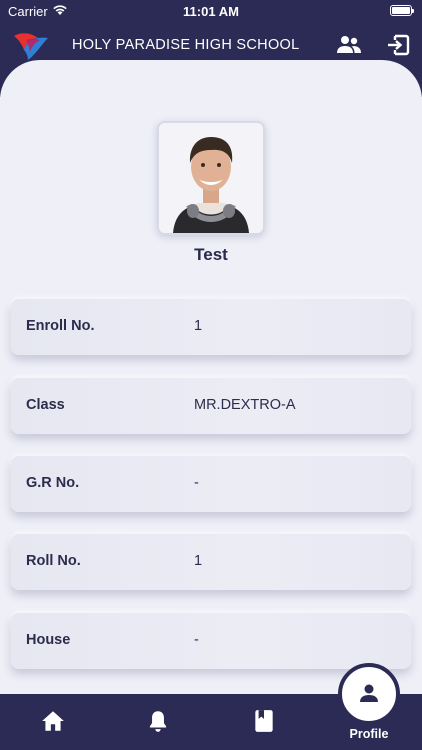 This screenshot has width=422, height=750. I want to click on student-photo, so click(211, 178).